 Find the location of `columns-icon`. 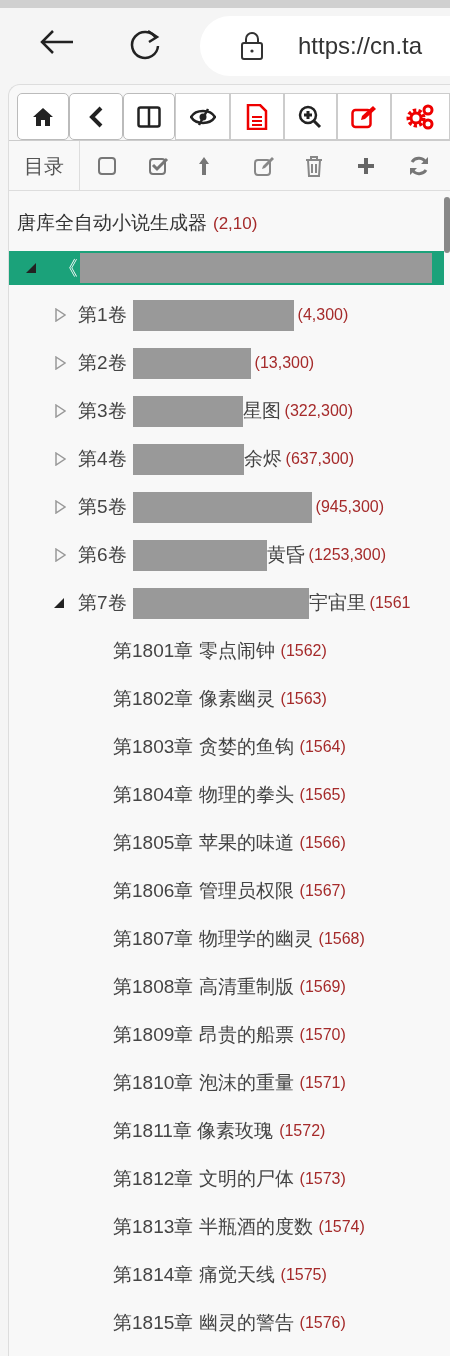

columns-icon is located at coordinates (149, 116).